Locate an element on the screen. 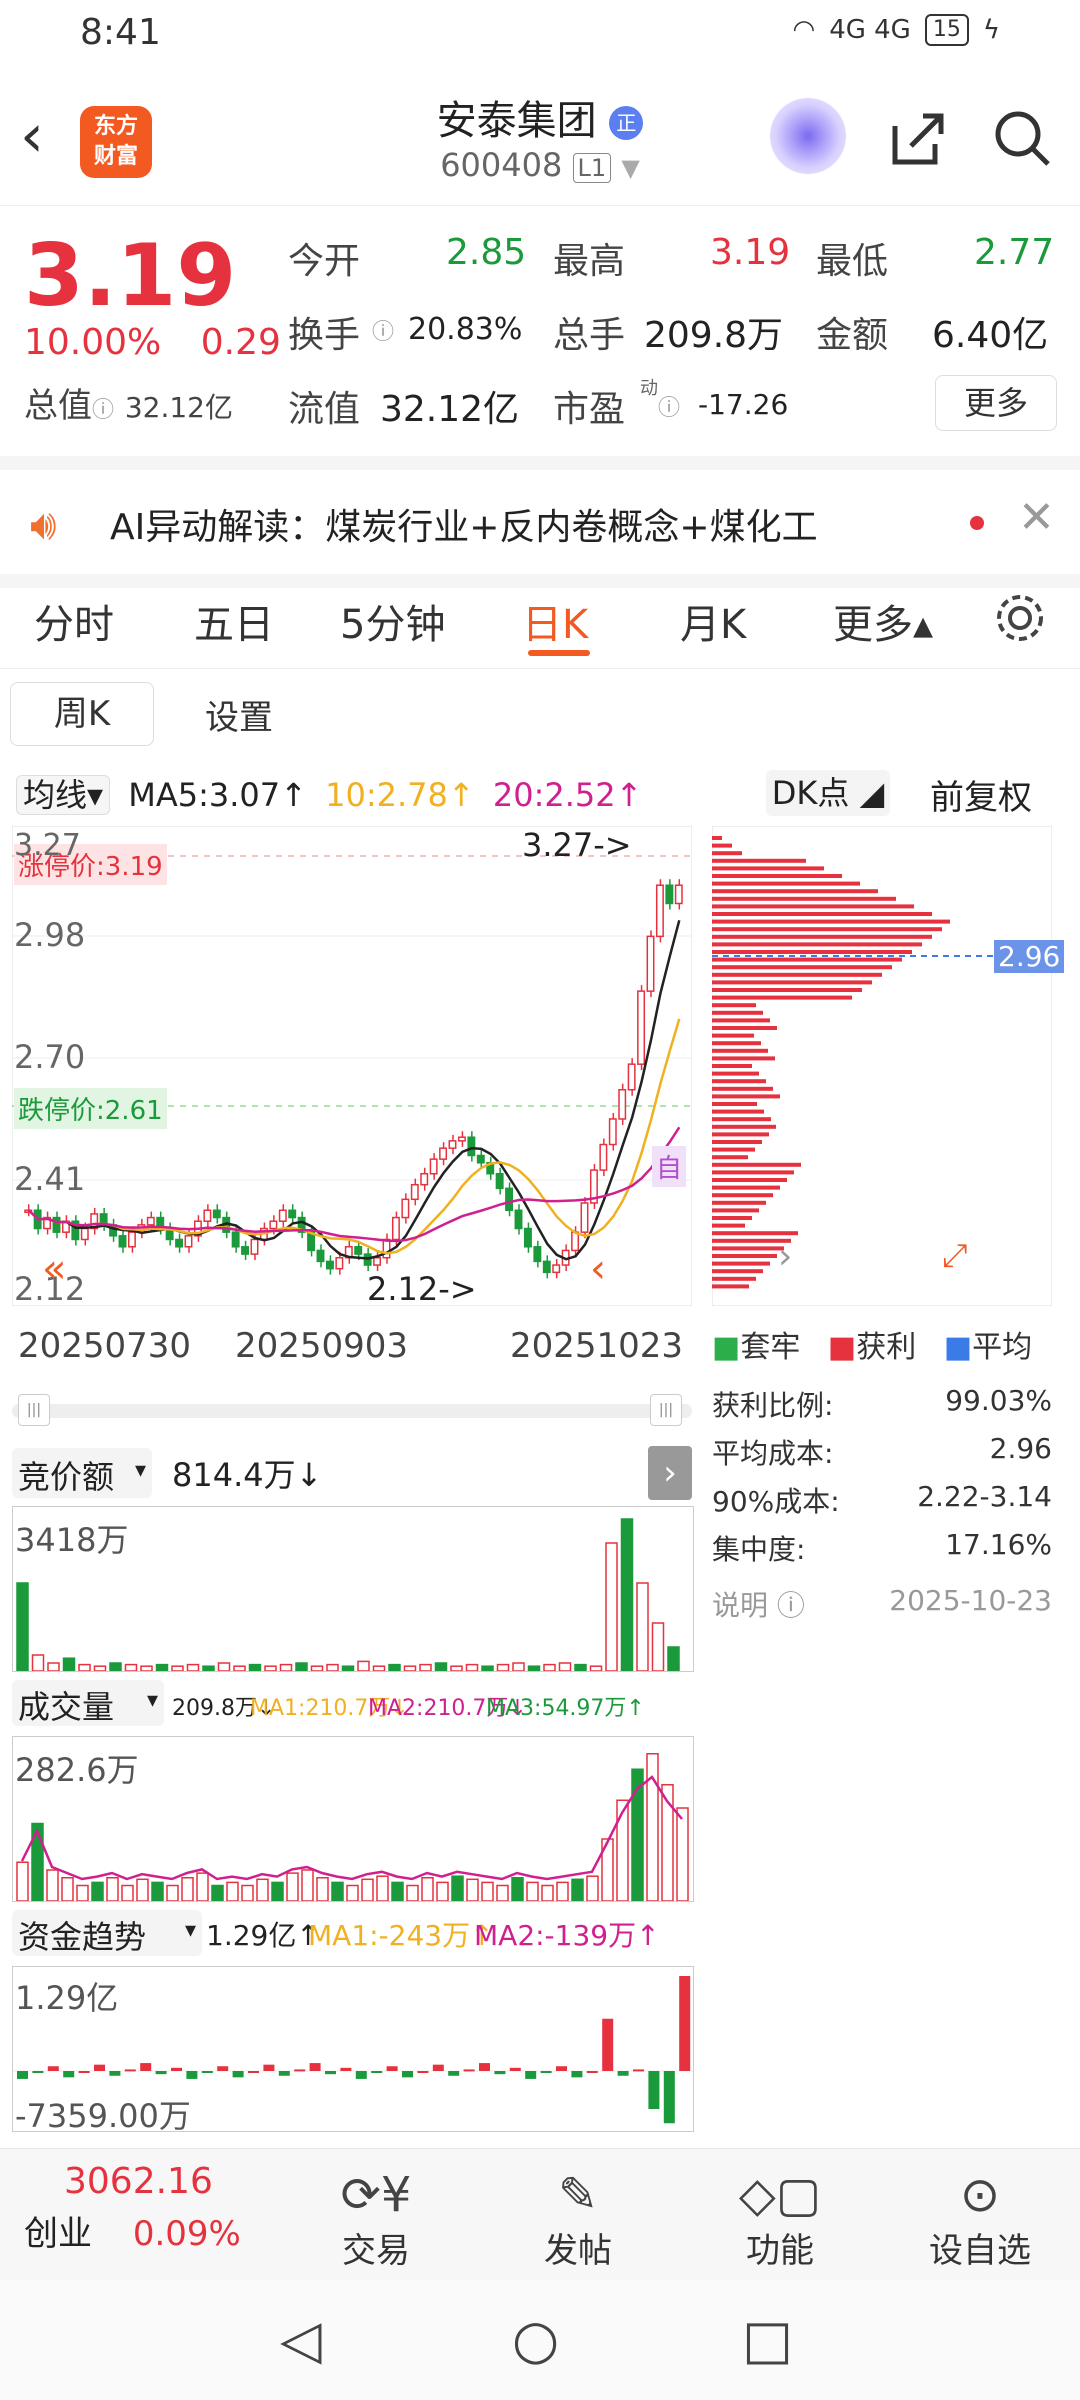 This screenshot has width=1080, height=2400. post-button: ✎ 发帖 is located at coordinates (578, 2219).